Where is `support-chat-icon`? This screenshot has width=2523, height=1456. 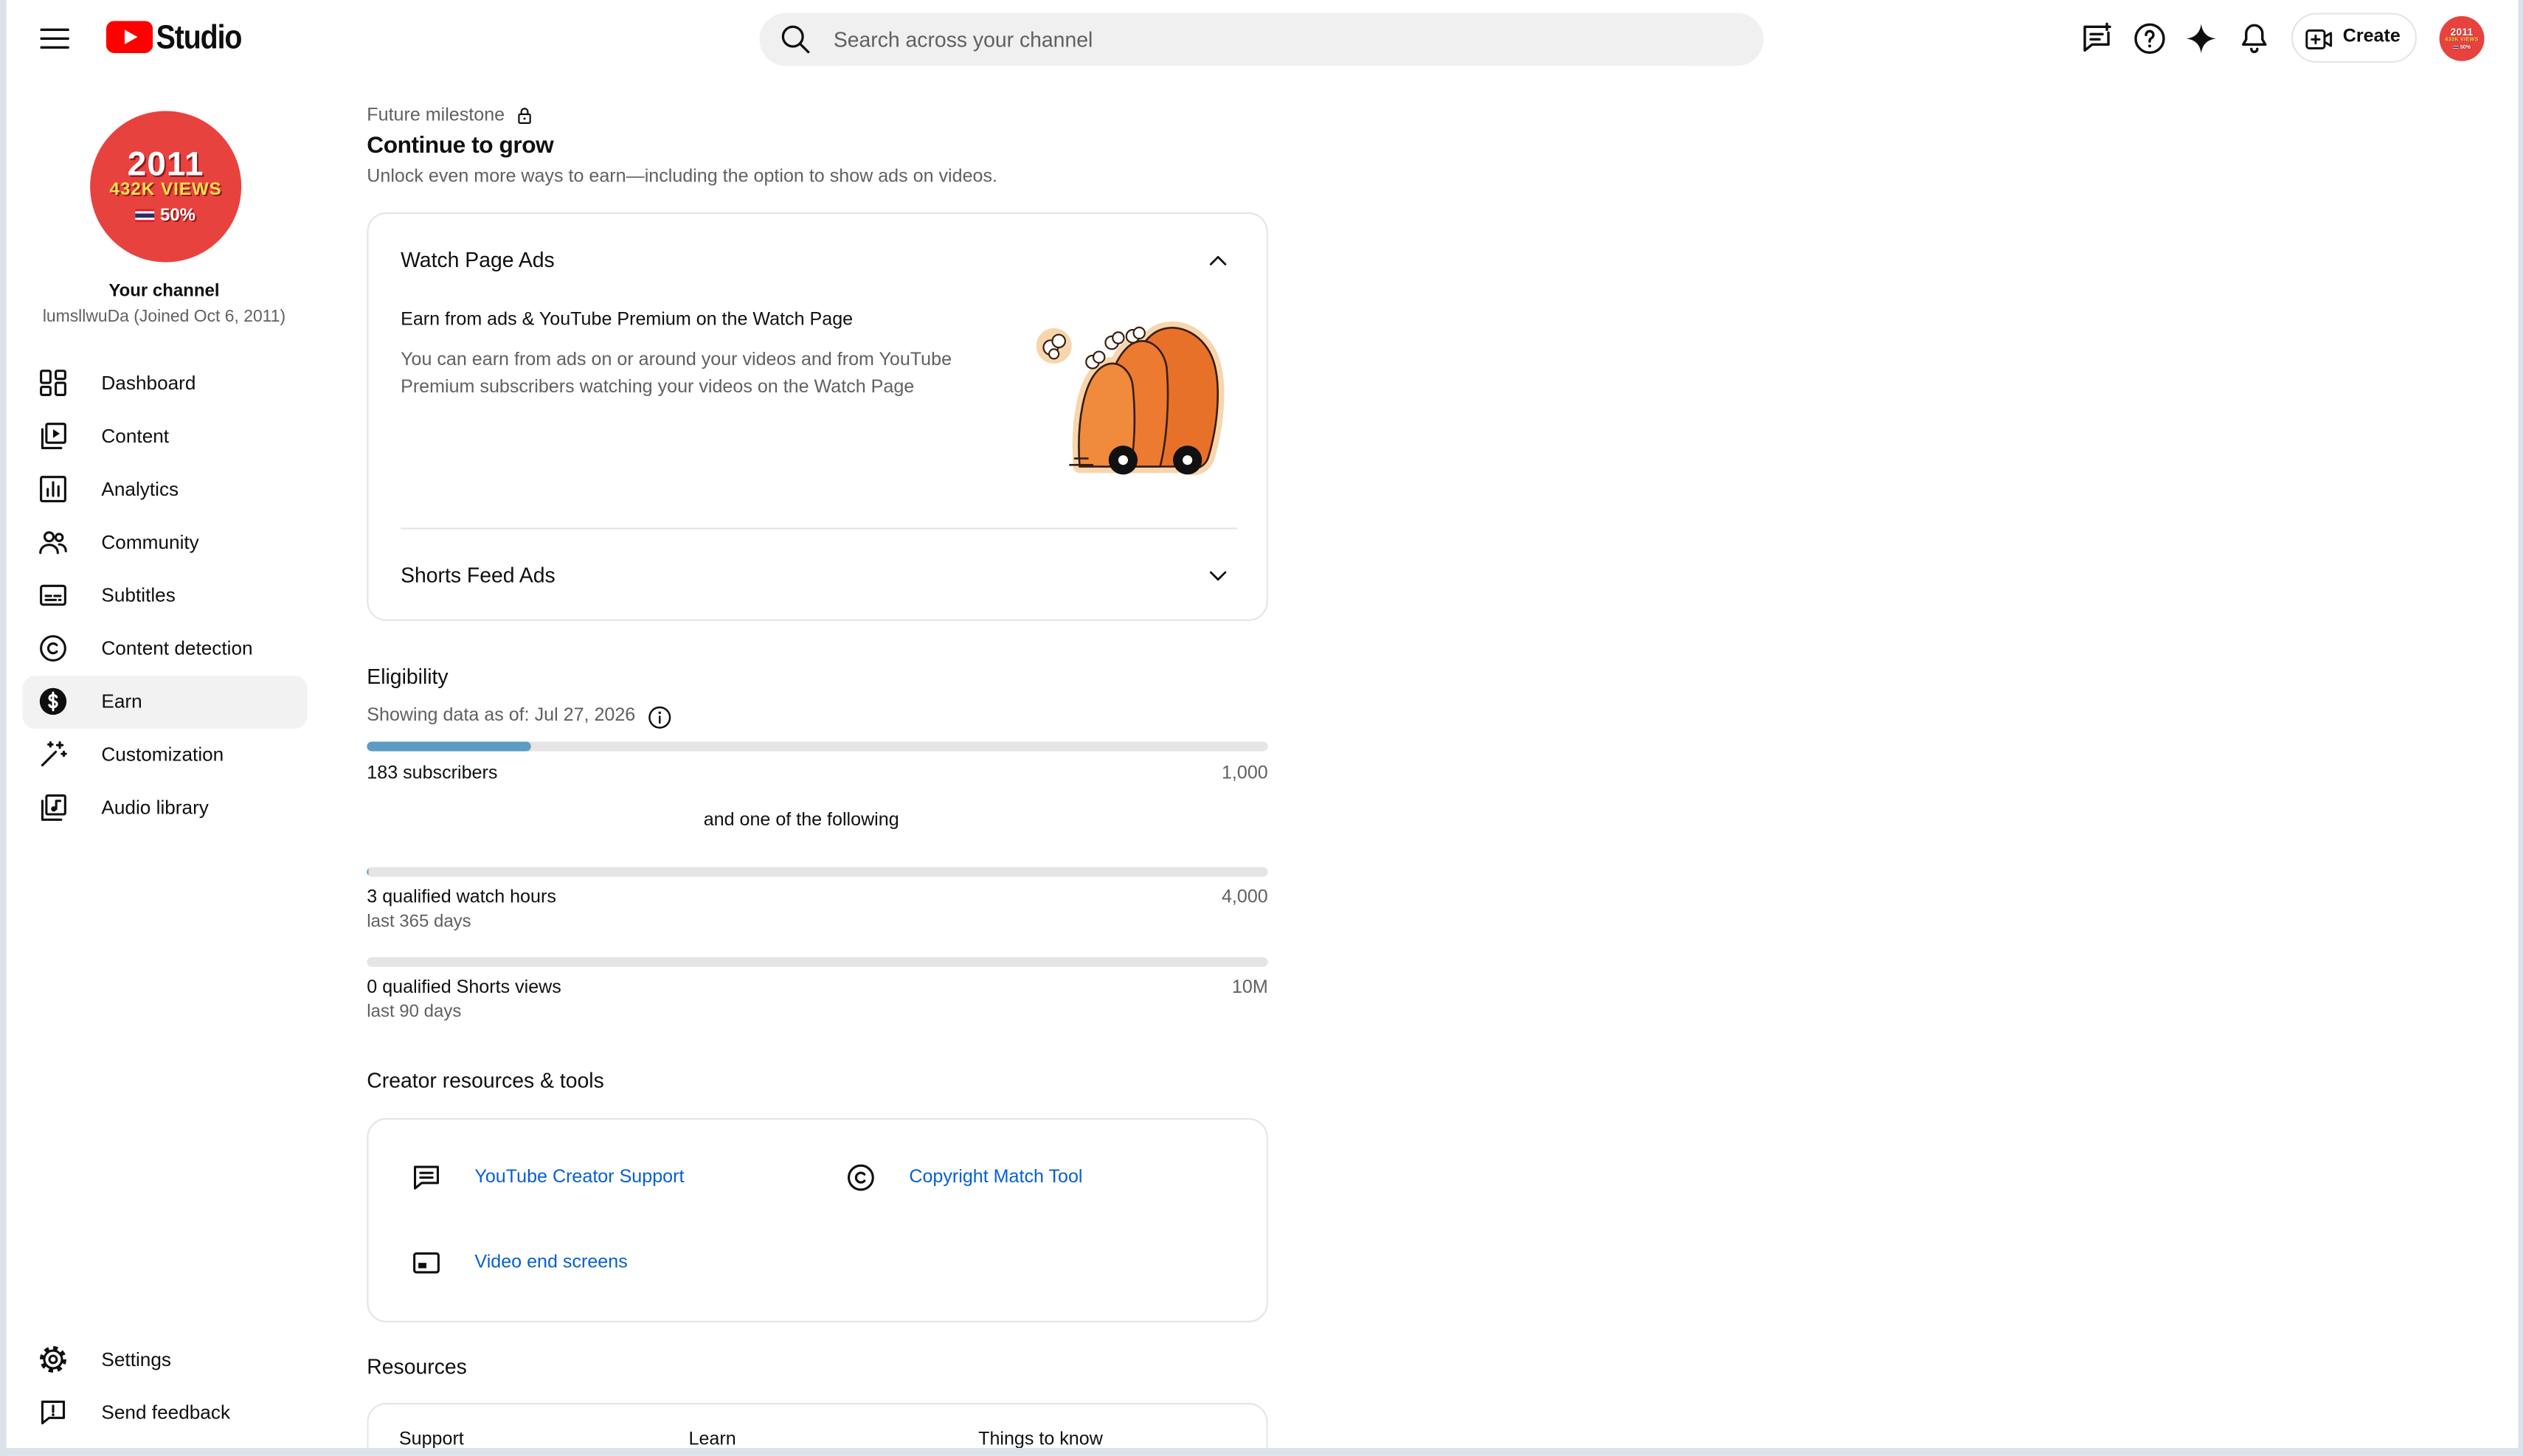 support-chat-icon is located at coordinates (426, 1177).